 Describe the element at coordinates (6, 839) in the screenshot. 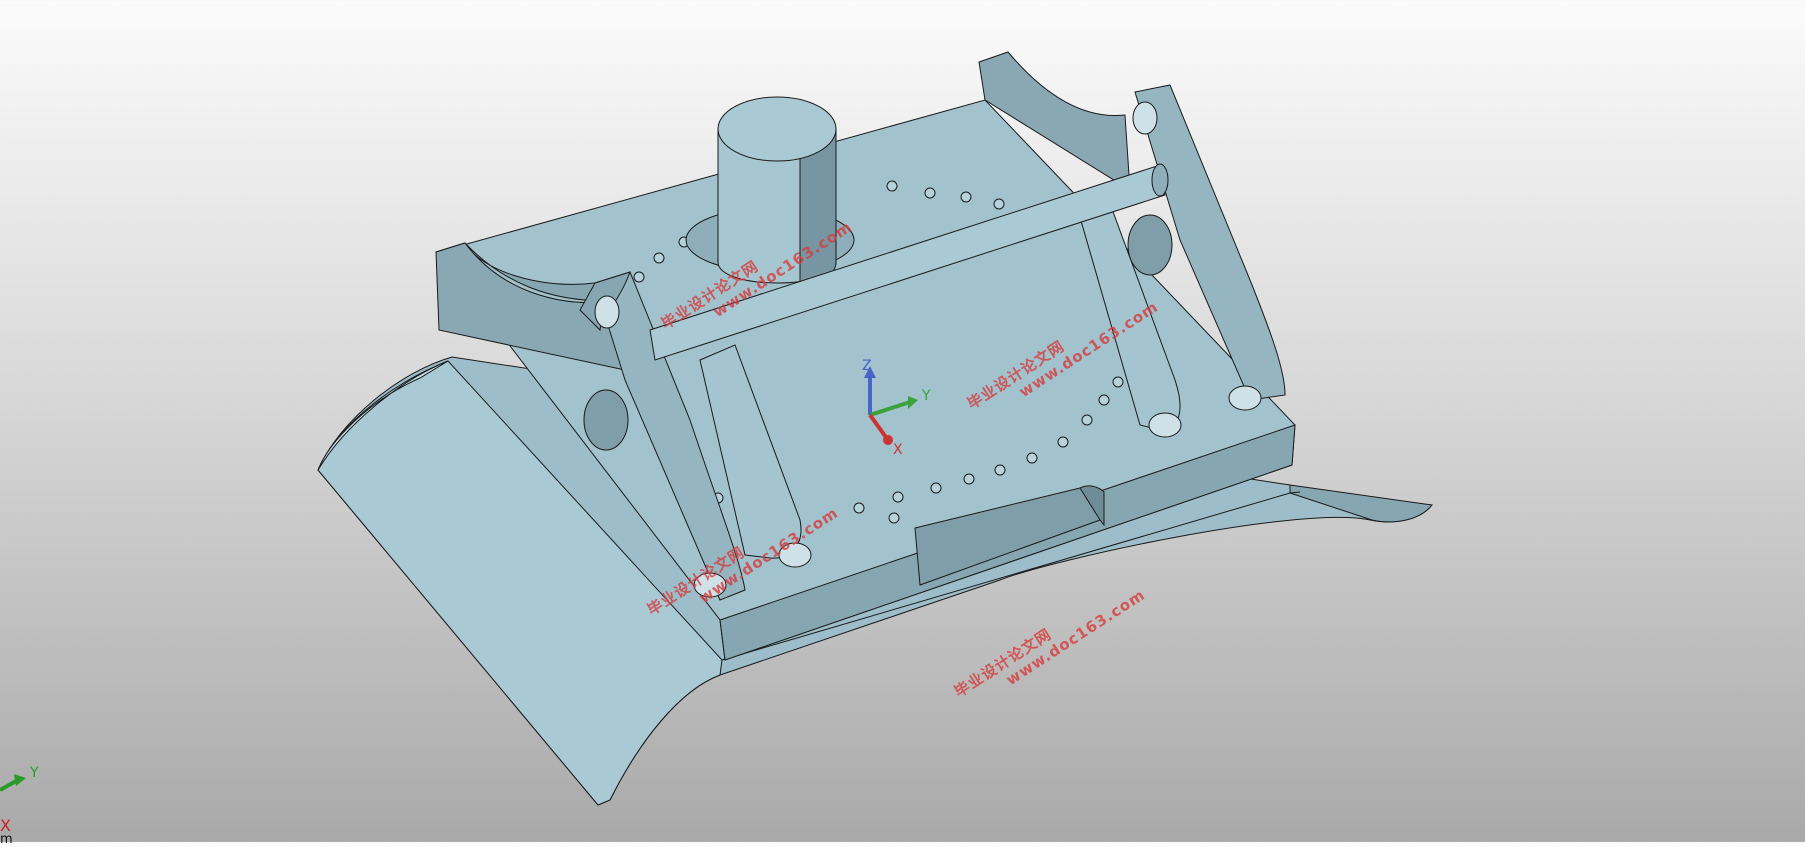

I see `view-triad-partial-label: m` at that location.